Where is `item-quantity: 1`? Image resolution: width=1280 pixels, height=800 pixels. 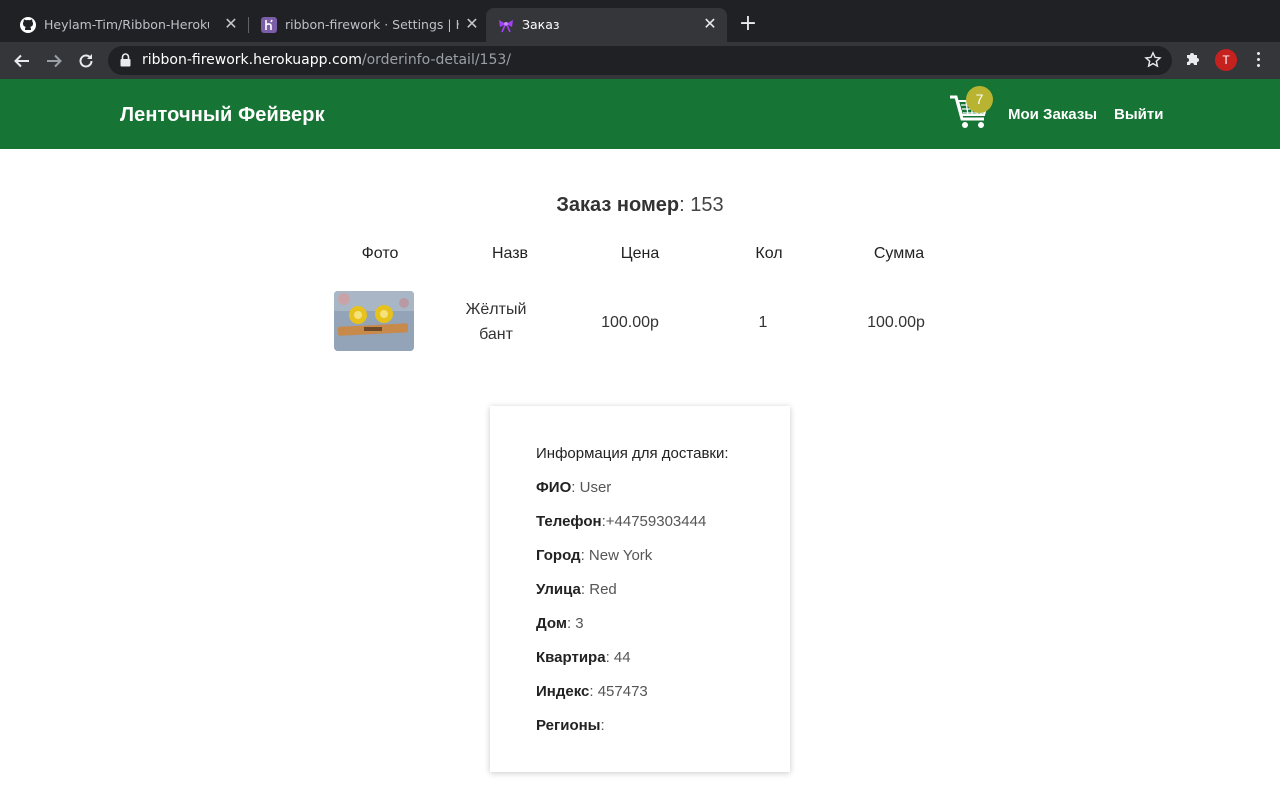 item-quantity: 1 is located at coordinates (763, 322).